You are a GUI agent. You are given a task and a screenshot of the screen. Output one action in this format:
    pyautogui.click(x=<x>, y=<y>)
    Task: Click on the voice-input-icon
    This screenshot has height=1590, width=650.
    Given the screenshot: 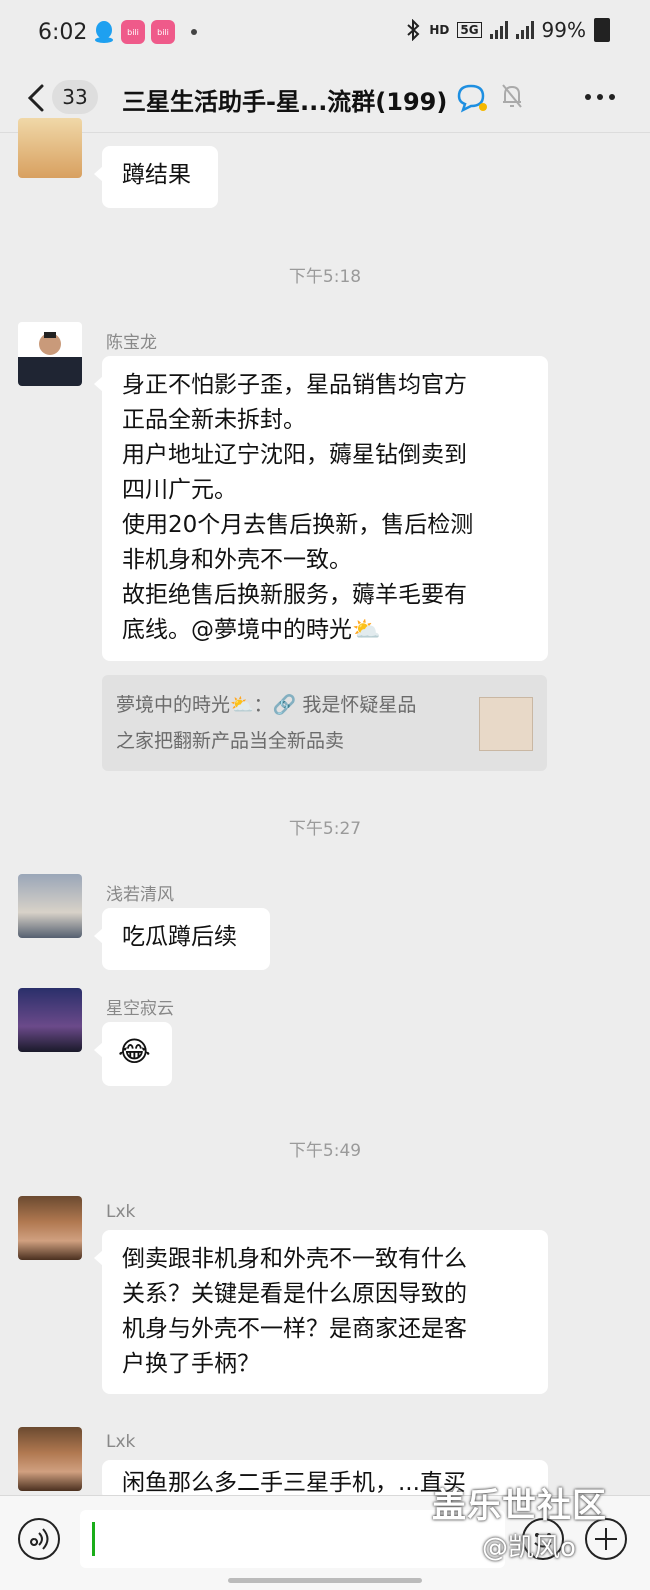 What is the action you would take?
    pyautogui.click(x=39, y=1539)
    